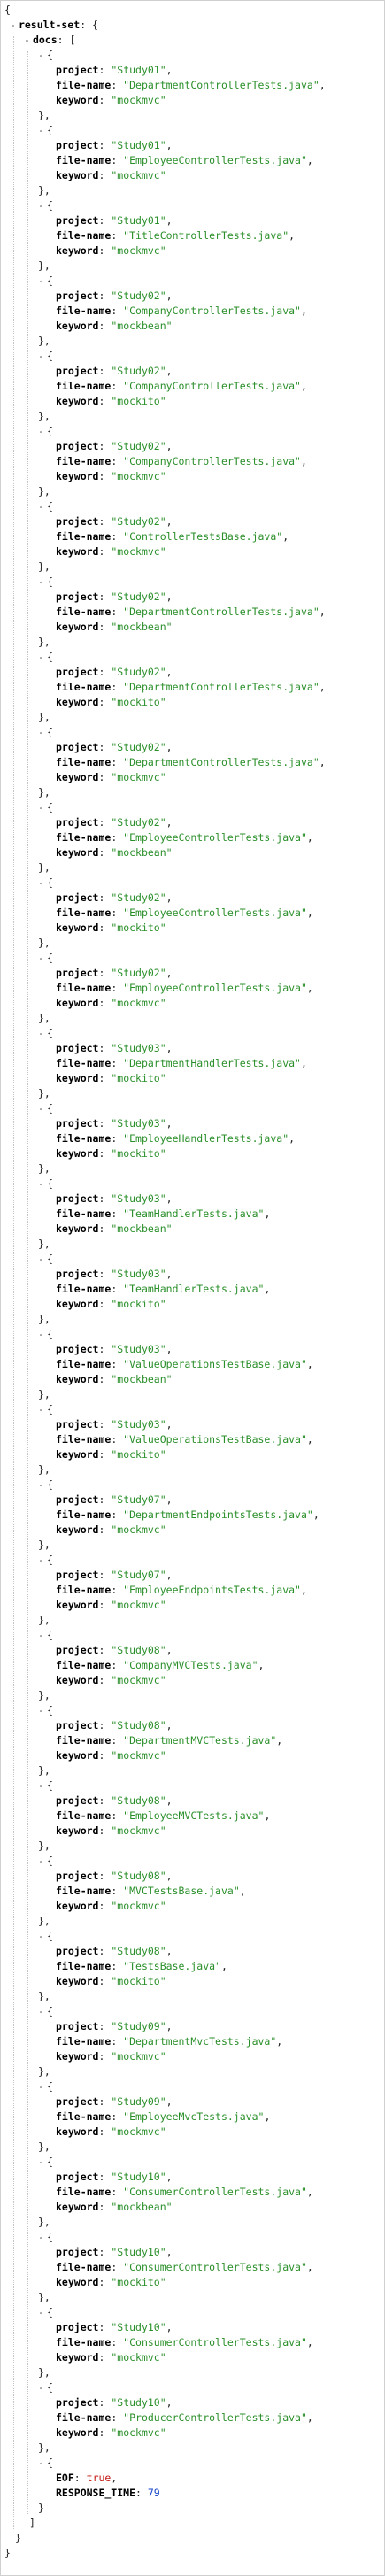 The height and width of the screenshot is (2576, 385). Describe the element at coordinates (139, 1424) in the screenshot. I see `json-value: Study03` at that location.